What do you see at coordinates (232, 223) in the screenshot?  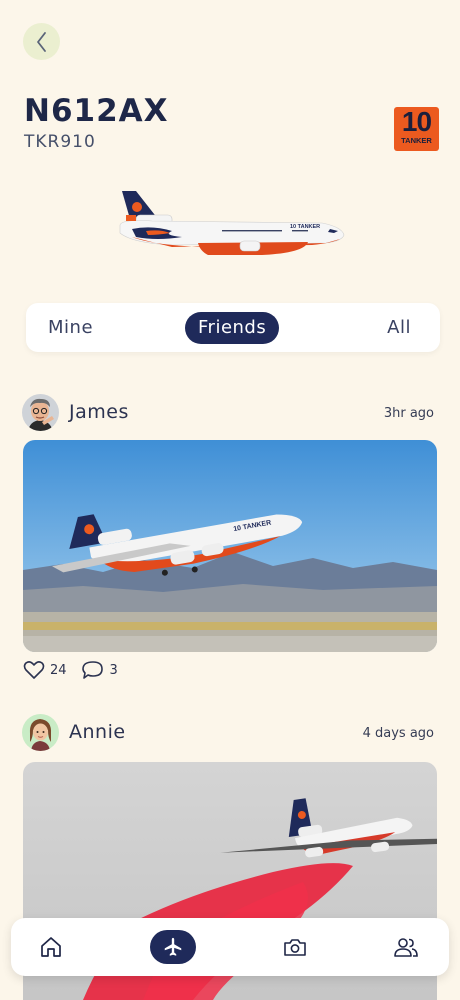 I see `aircraft-illustration: 10 TANKER` at bounding box center [232, 223].